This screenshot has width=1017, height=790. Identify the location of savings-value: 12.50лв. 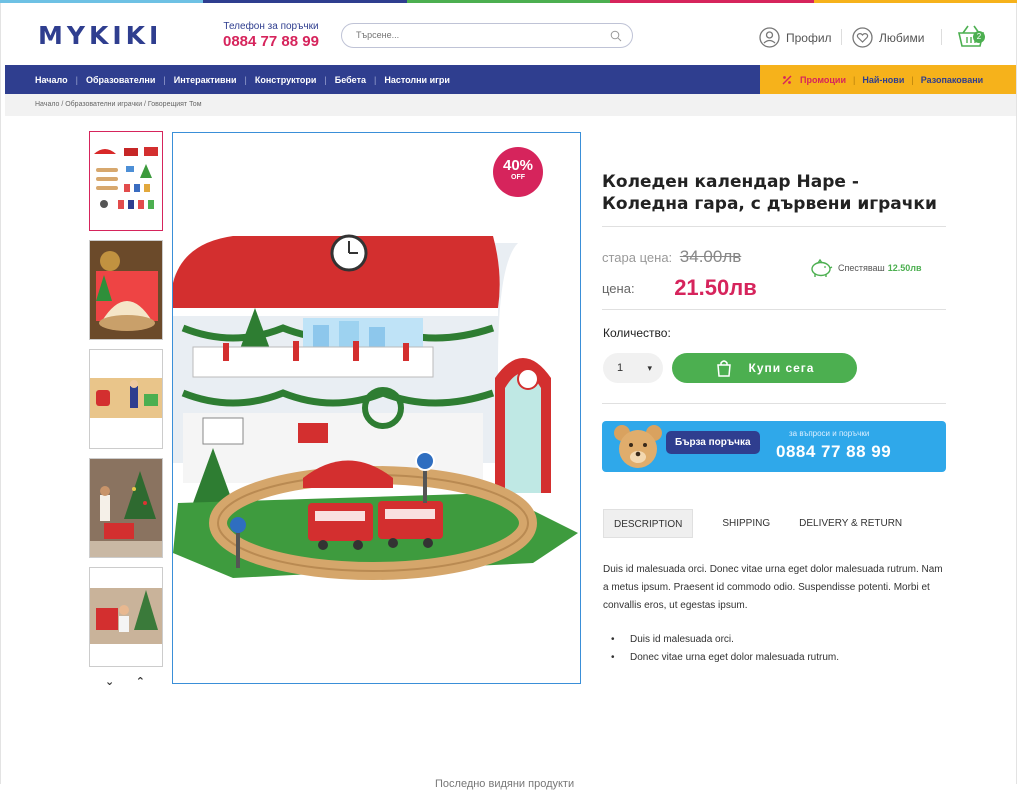
(904, 268).